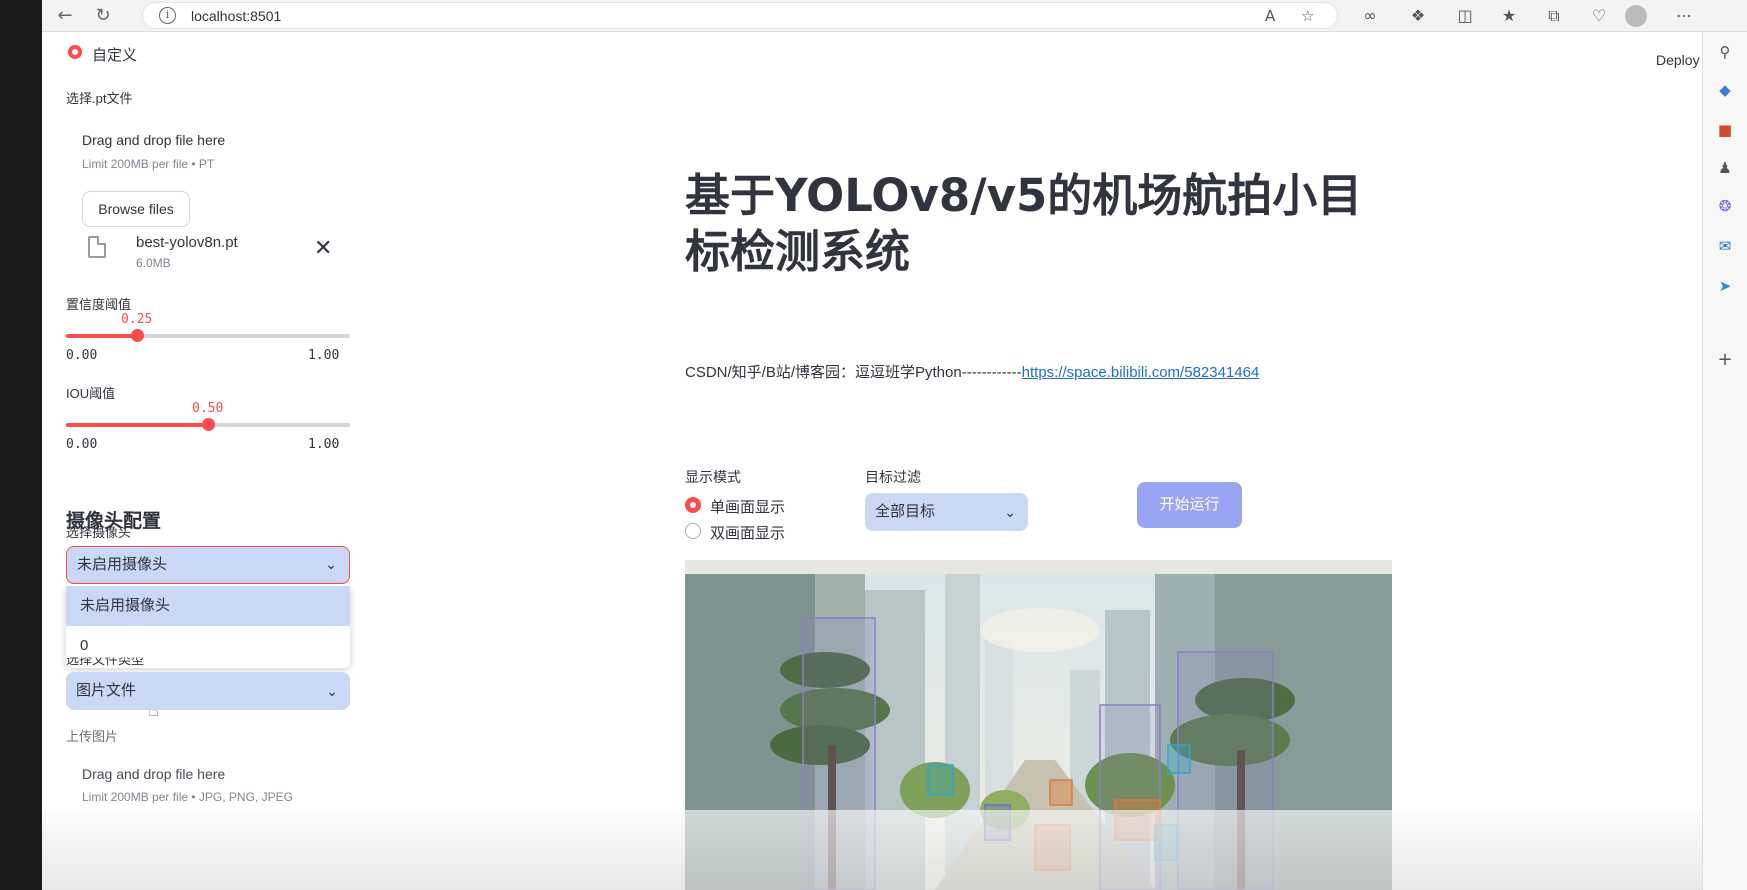  I want to click on reload-icon: ↻, so click(103, 16).